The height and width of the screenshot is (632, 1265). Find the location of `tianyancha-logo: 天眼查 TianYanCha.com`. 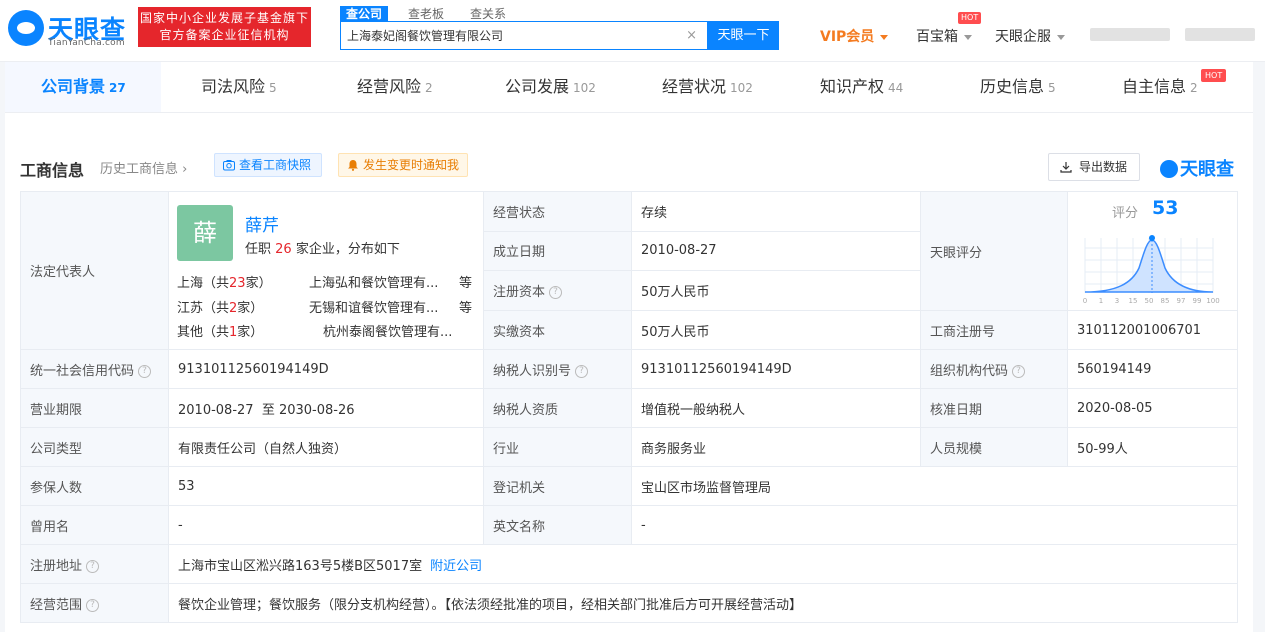

tianyancha-logo: 天眼查 TianYanCha.com is located at coordinates (69, 28).